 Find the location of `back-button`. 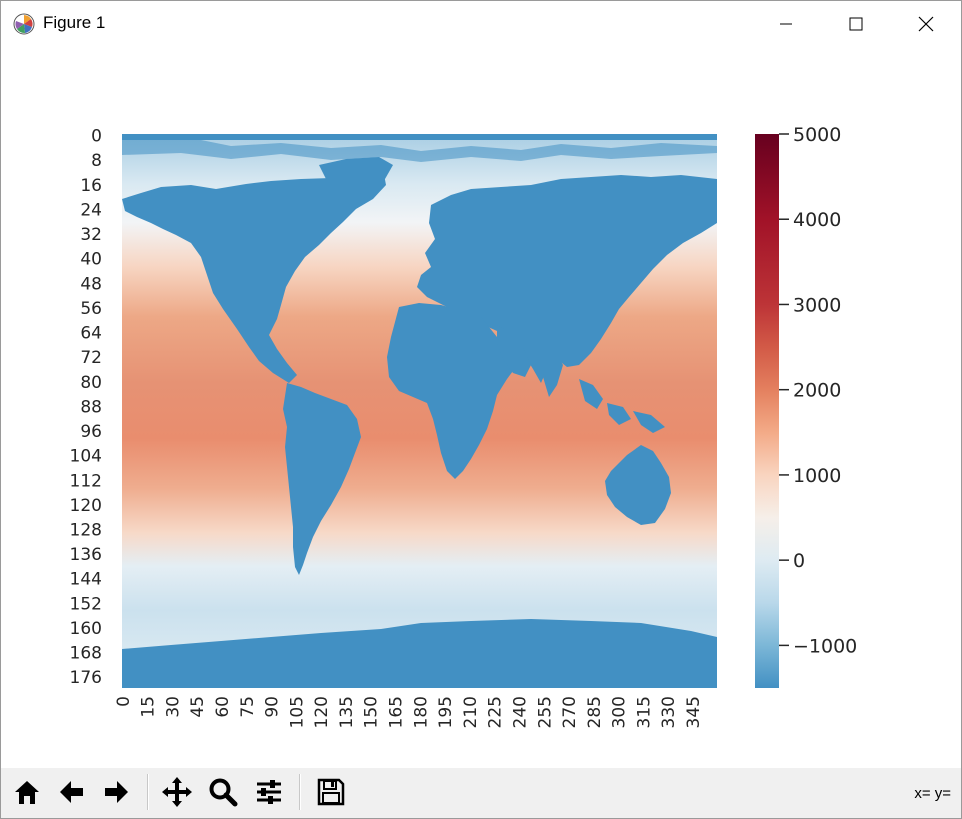

back-button is located at coordinates (71, 792).